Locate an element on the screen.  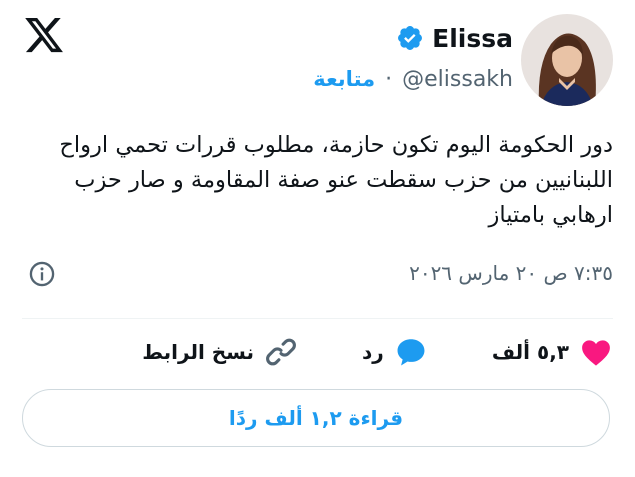
avatar is located at coordinates (567, 60).